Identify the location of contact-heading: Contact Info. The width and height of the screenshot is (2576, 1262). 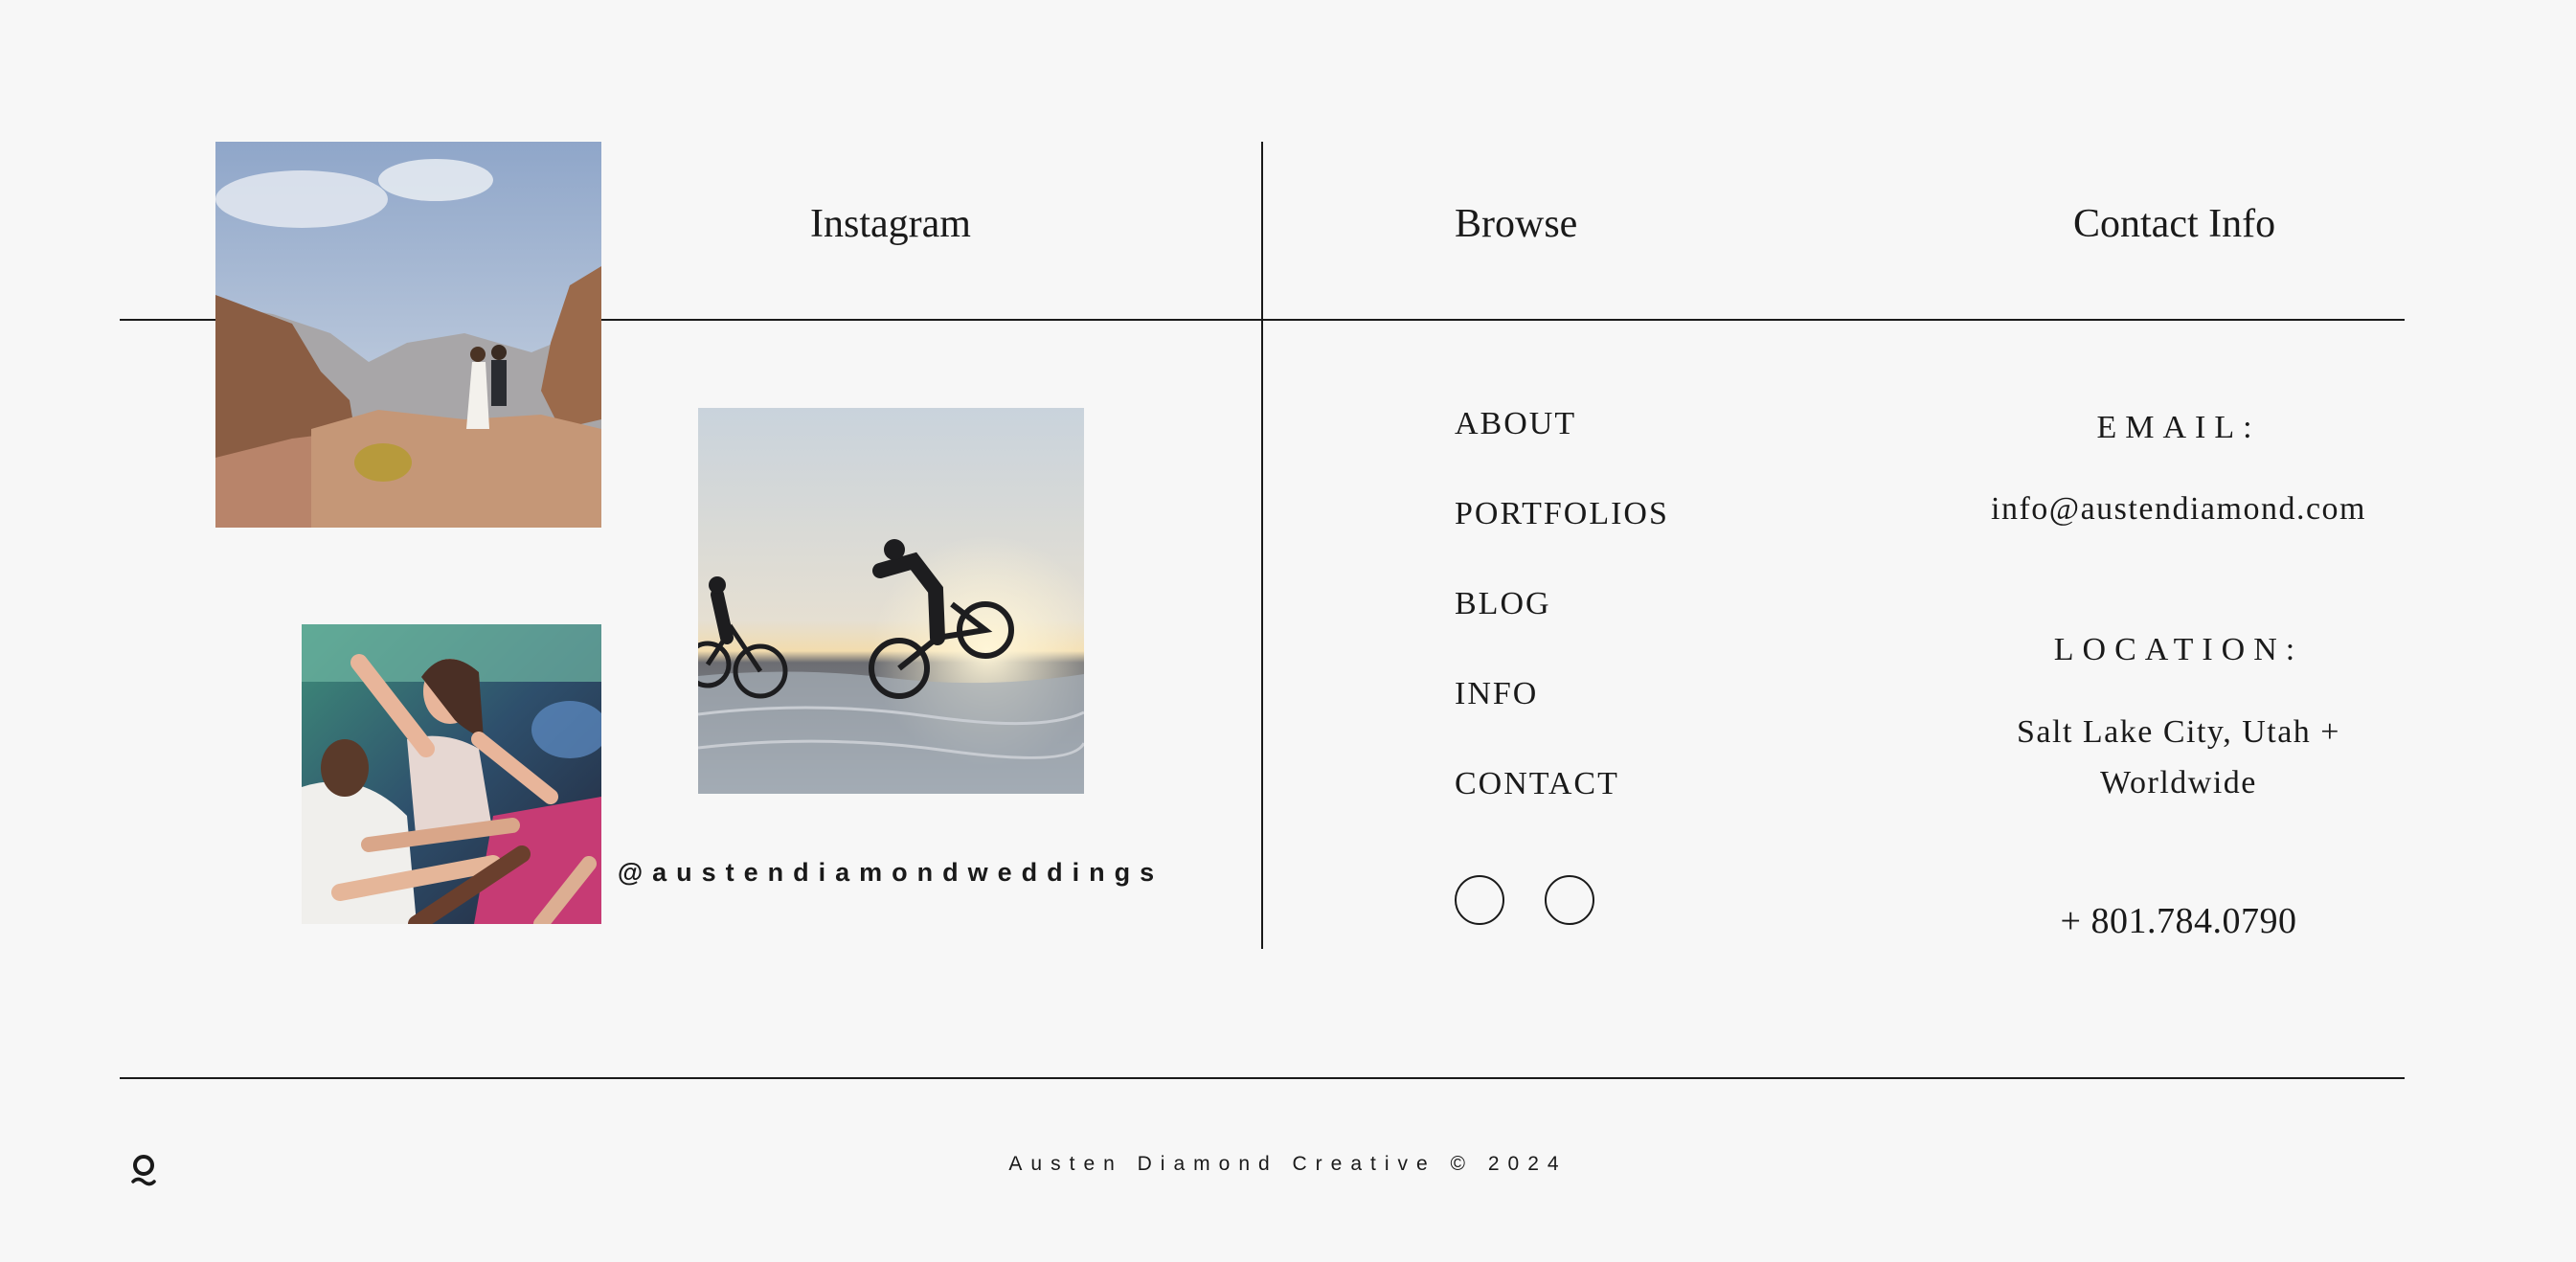
(2174, 224).